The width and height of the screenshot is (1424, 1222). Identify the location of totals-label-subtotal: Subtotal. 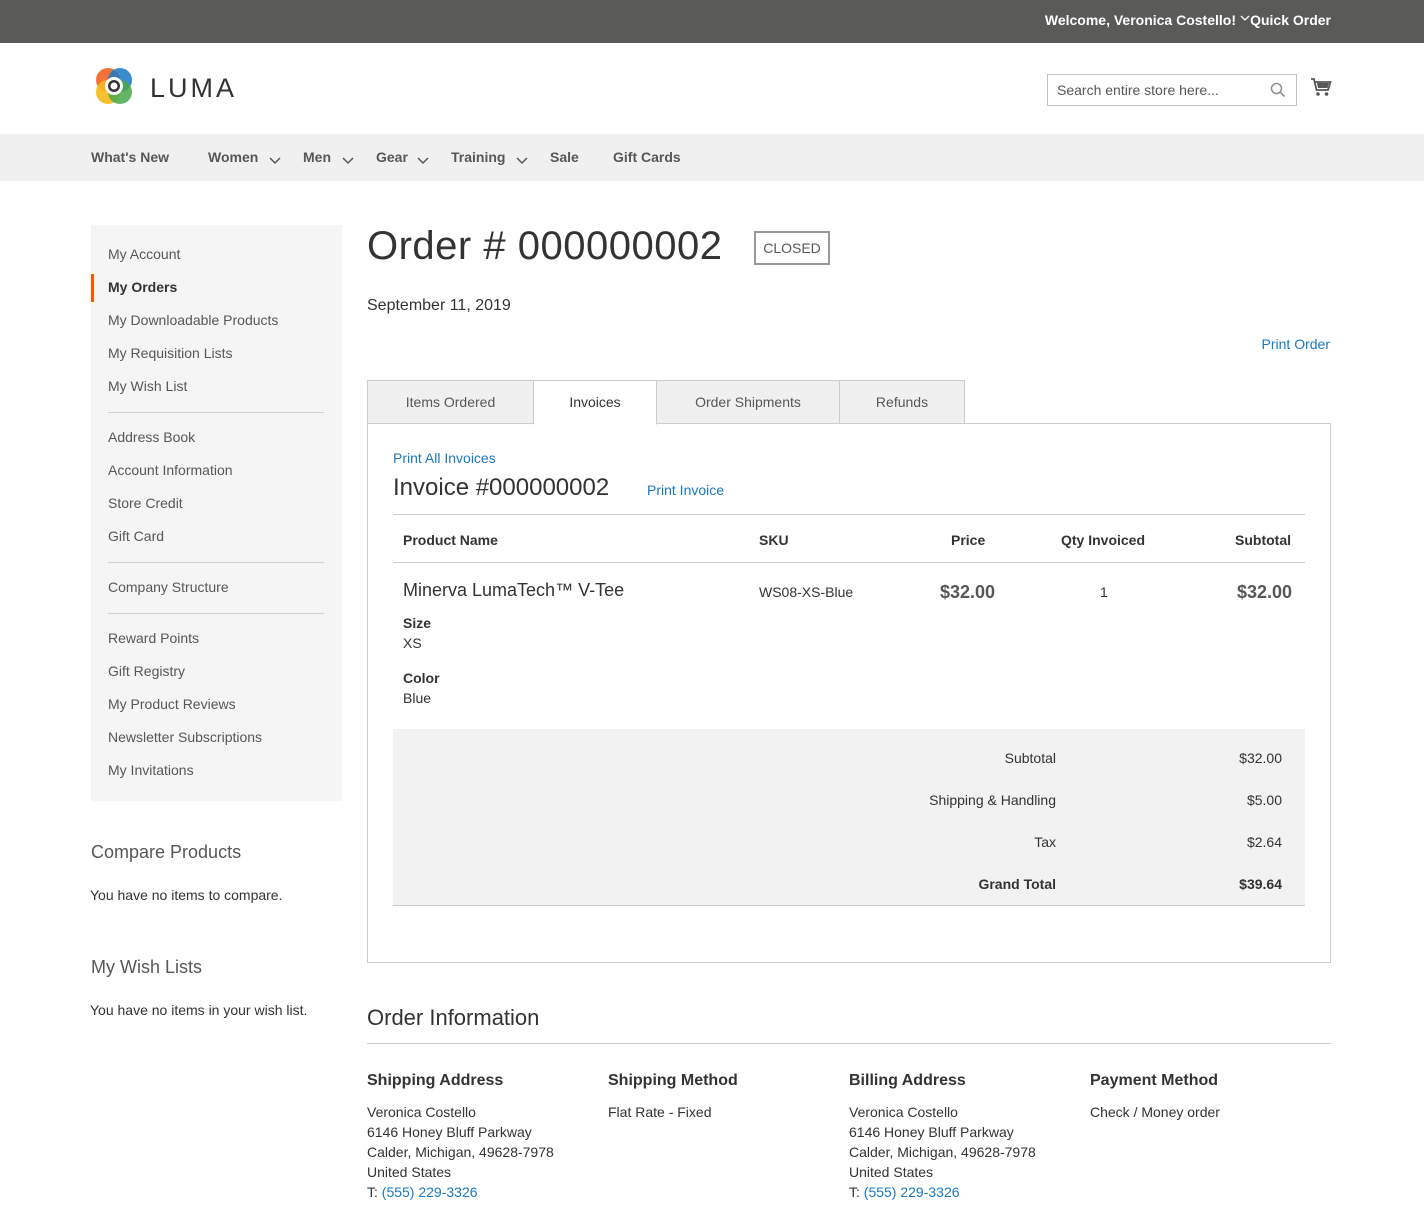
(1030, 758).